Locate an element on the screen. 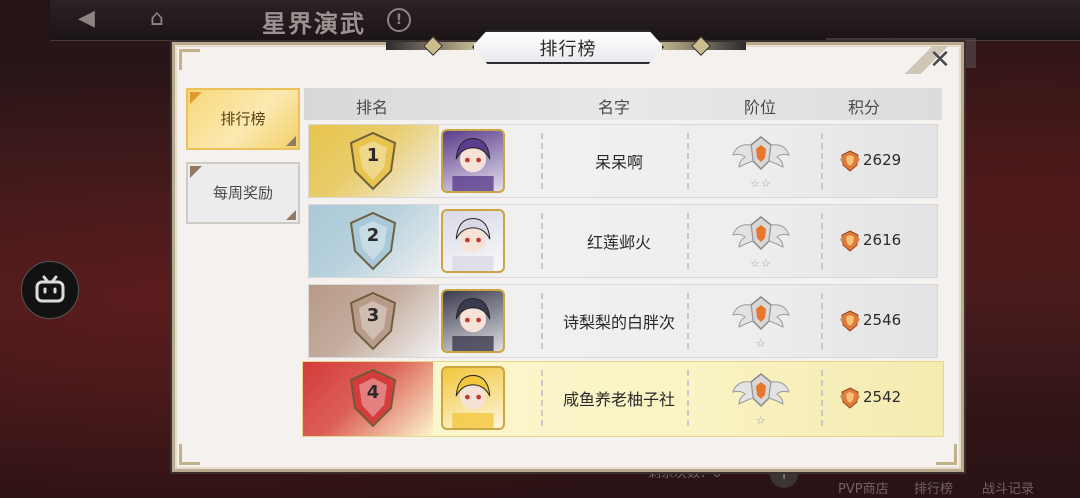 The height and width of the screenshot is (498, 1080). player-name: 咸鱼养老柚子社 is located at coordinates (618, 399).